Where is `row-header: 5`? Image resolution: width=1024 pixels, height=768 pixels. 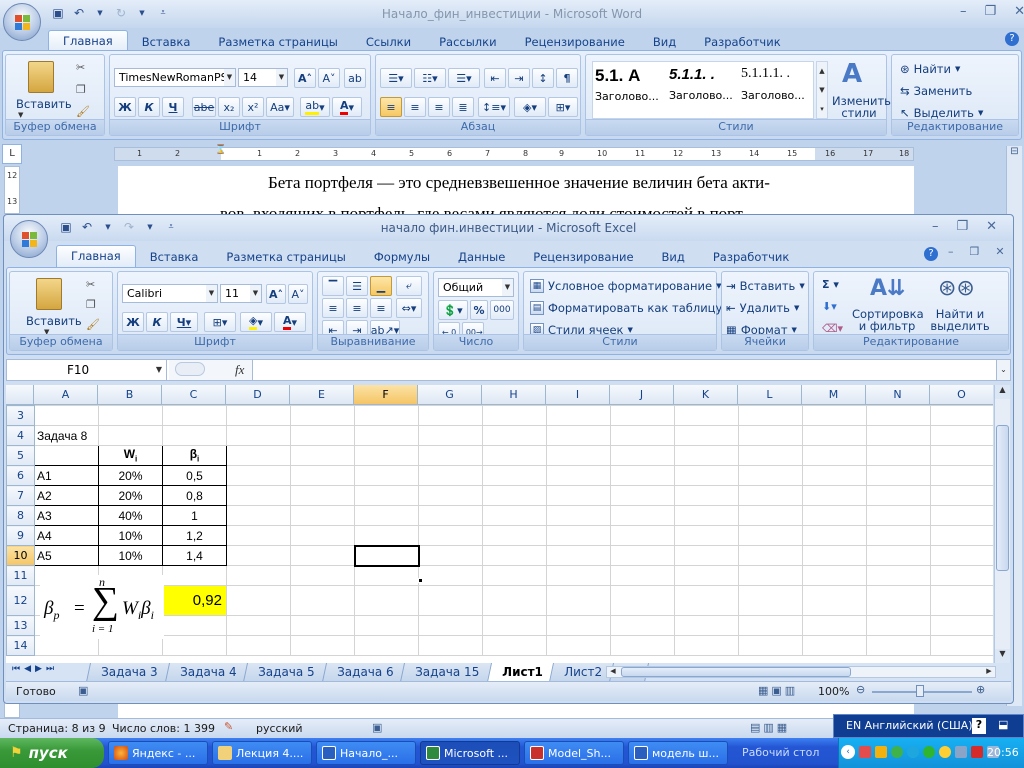 row-header: 5 is located at coordinates (20, 455).